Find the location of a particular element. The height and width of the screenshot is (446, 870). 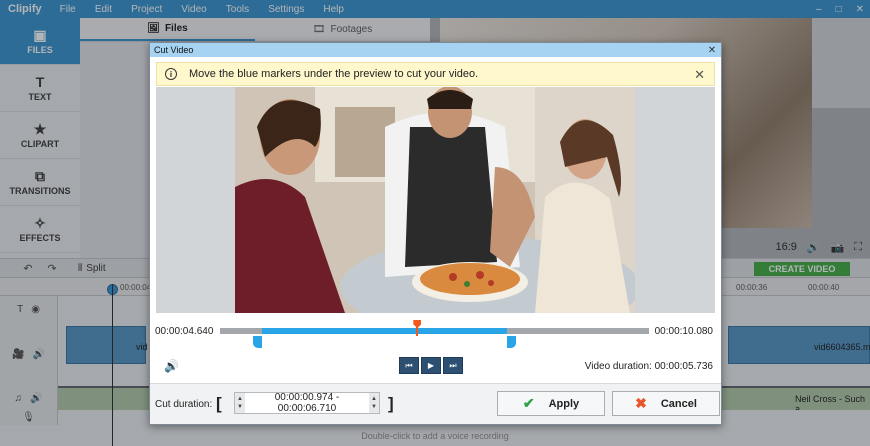

step-back-icon: ⏮ is located at coordinates (409, 365).